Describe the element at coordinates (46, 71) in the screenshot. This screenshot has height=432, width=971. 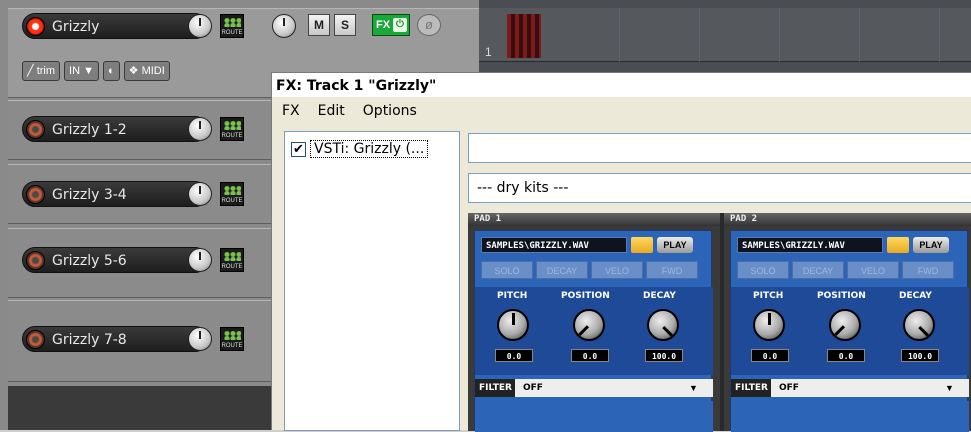
I see `trim-label: trim` at that location.